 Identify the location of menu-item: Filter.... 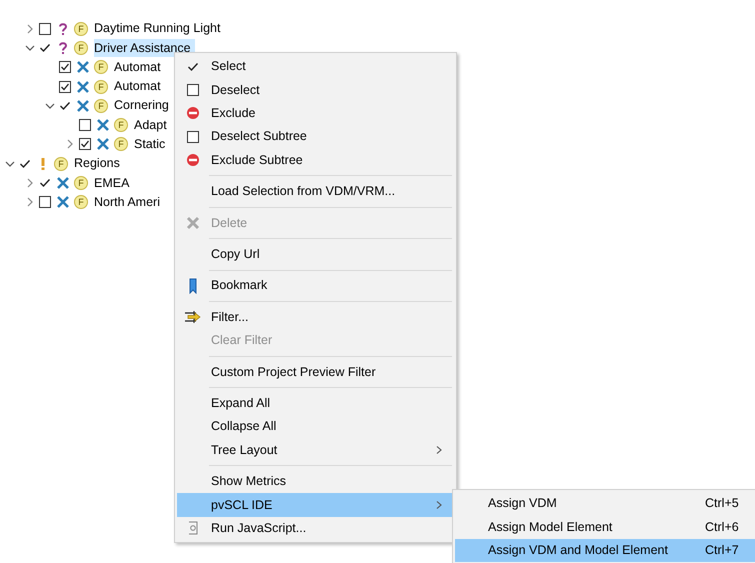
(315, 317).